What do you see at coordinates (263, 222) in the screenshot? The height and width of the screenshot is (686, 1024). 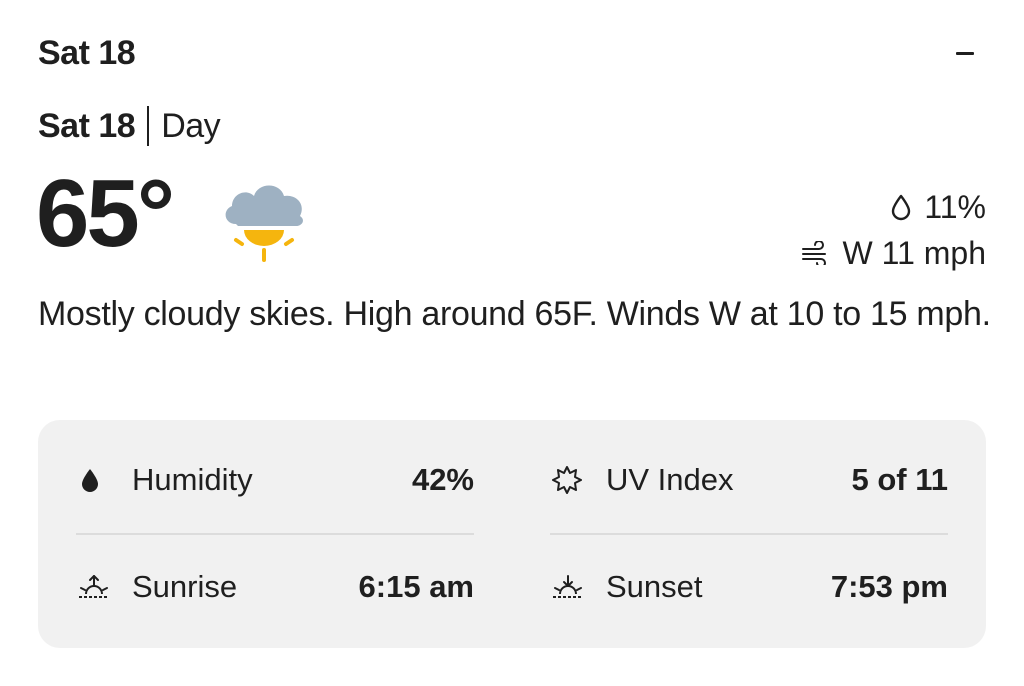 I see `partly-cloudy-sun-icon` at bounding box center [263, 222].